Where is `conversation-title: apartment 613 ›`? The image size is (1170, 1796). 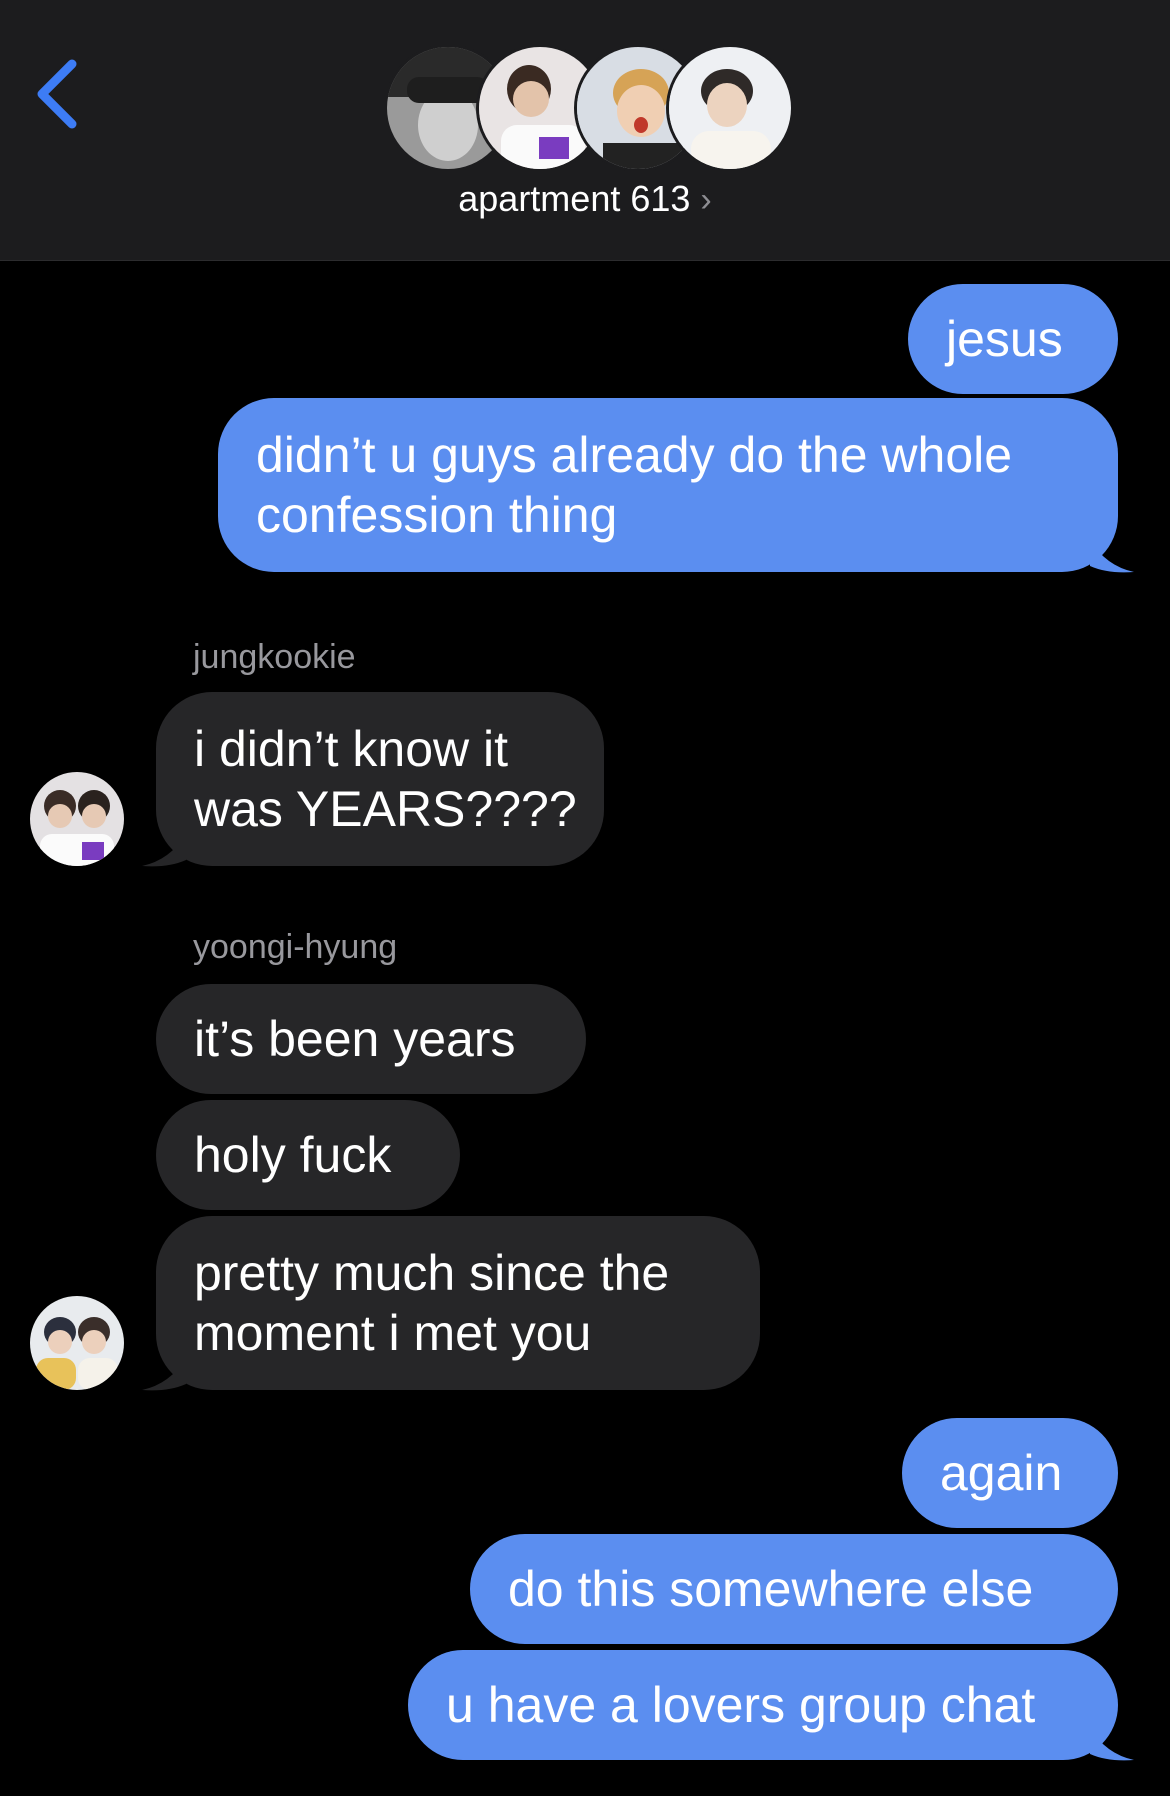
conversation-title: apartment 613 › is located at coordinates (585, 199).